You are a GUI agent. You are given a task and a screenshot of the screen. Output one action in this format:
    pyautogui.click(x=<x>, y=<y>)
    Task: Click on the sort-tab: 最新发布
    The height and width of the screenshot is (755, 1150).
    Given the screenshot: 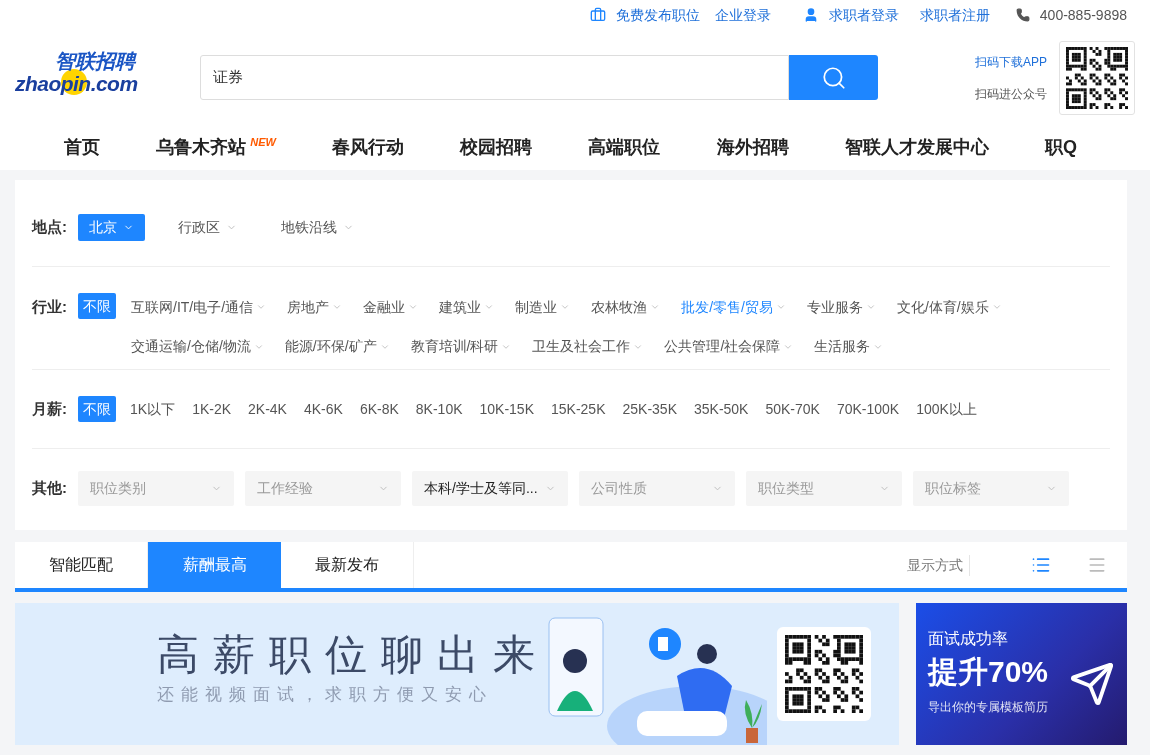 What is the action you would take?
    pyautogui.click(x=347, y=565)
    